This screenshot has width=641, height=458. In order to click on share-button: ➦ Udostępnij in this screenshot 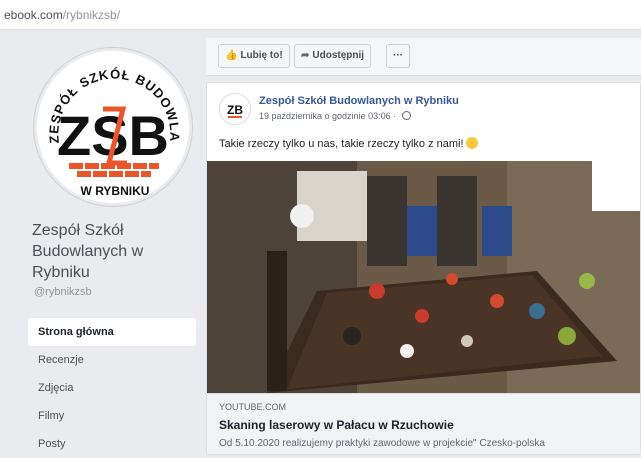, I will do `click(333, 56)`.